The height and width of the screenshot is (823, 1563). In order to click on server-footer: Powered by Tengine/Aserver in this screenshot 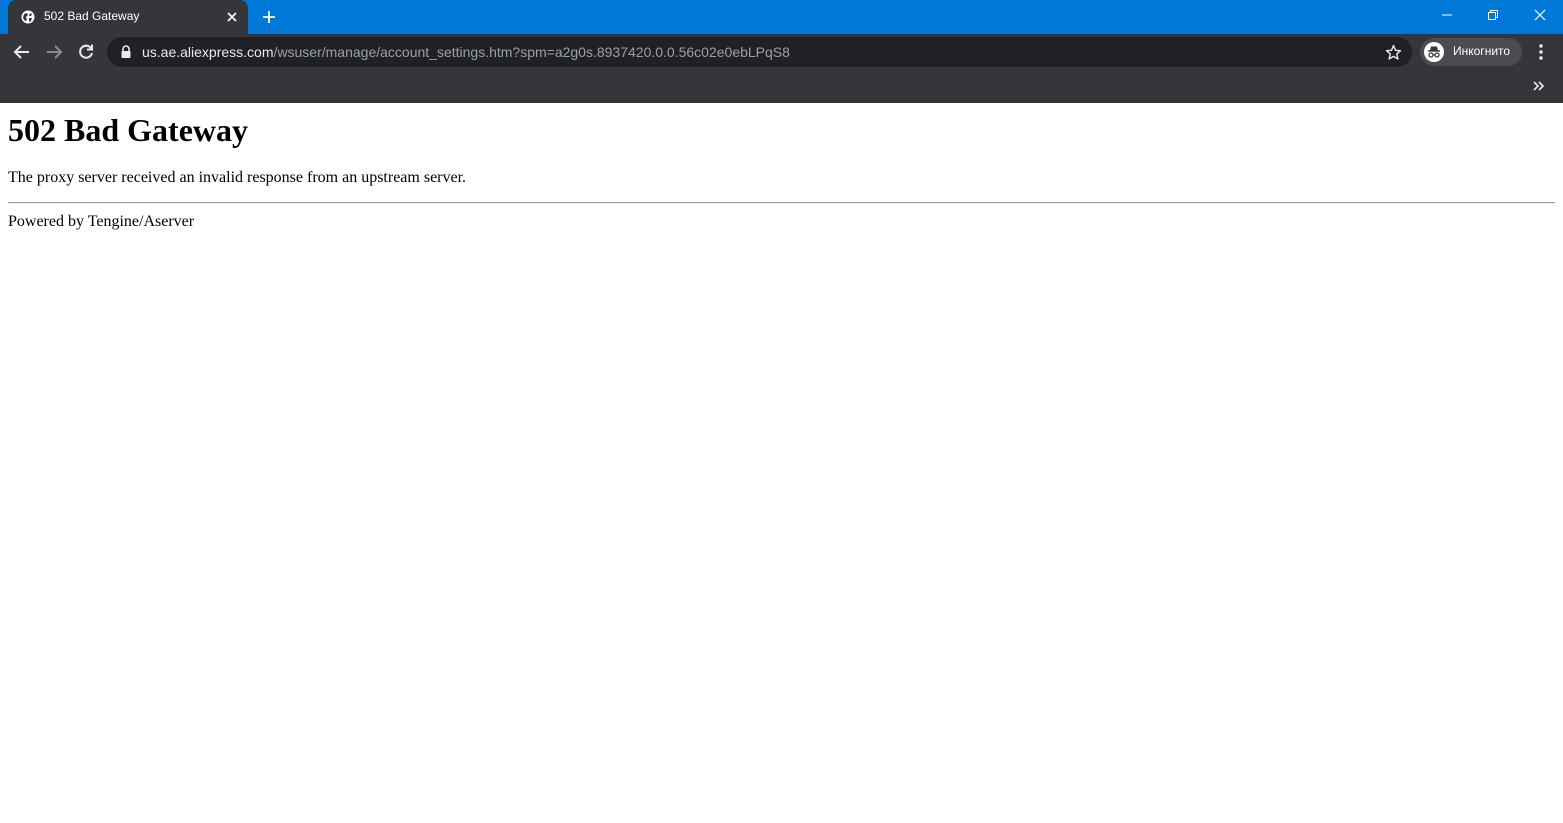, I will do `click(101, 221)`.